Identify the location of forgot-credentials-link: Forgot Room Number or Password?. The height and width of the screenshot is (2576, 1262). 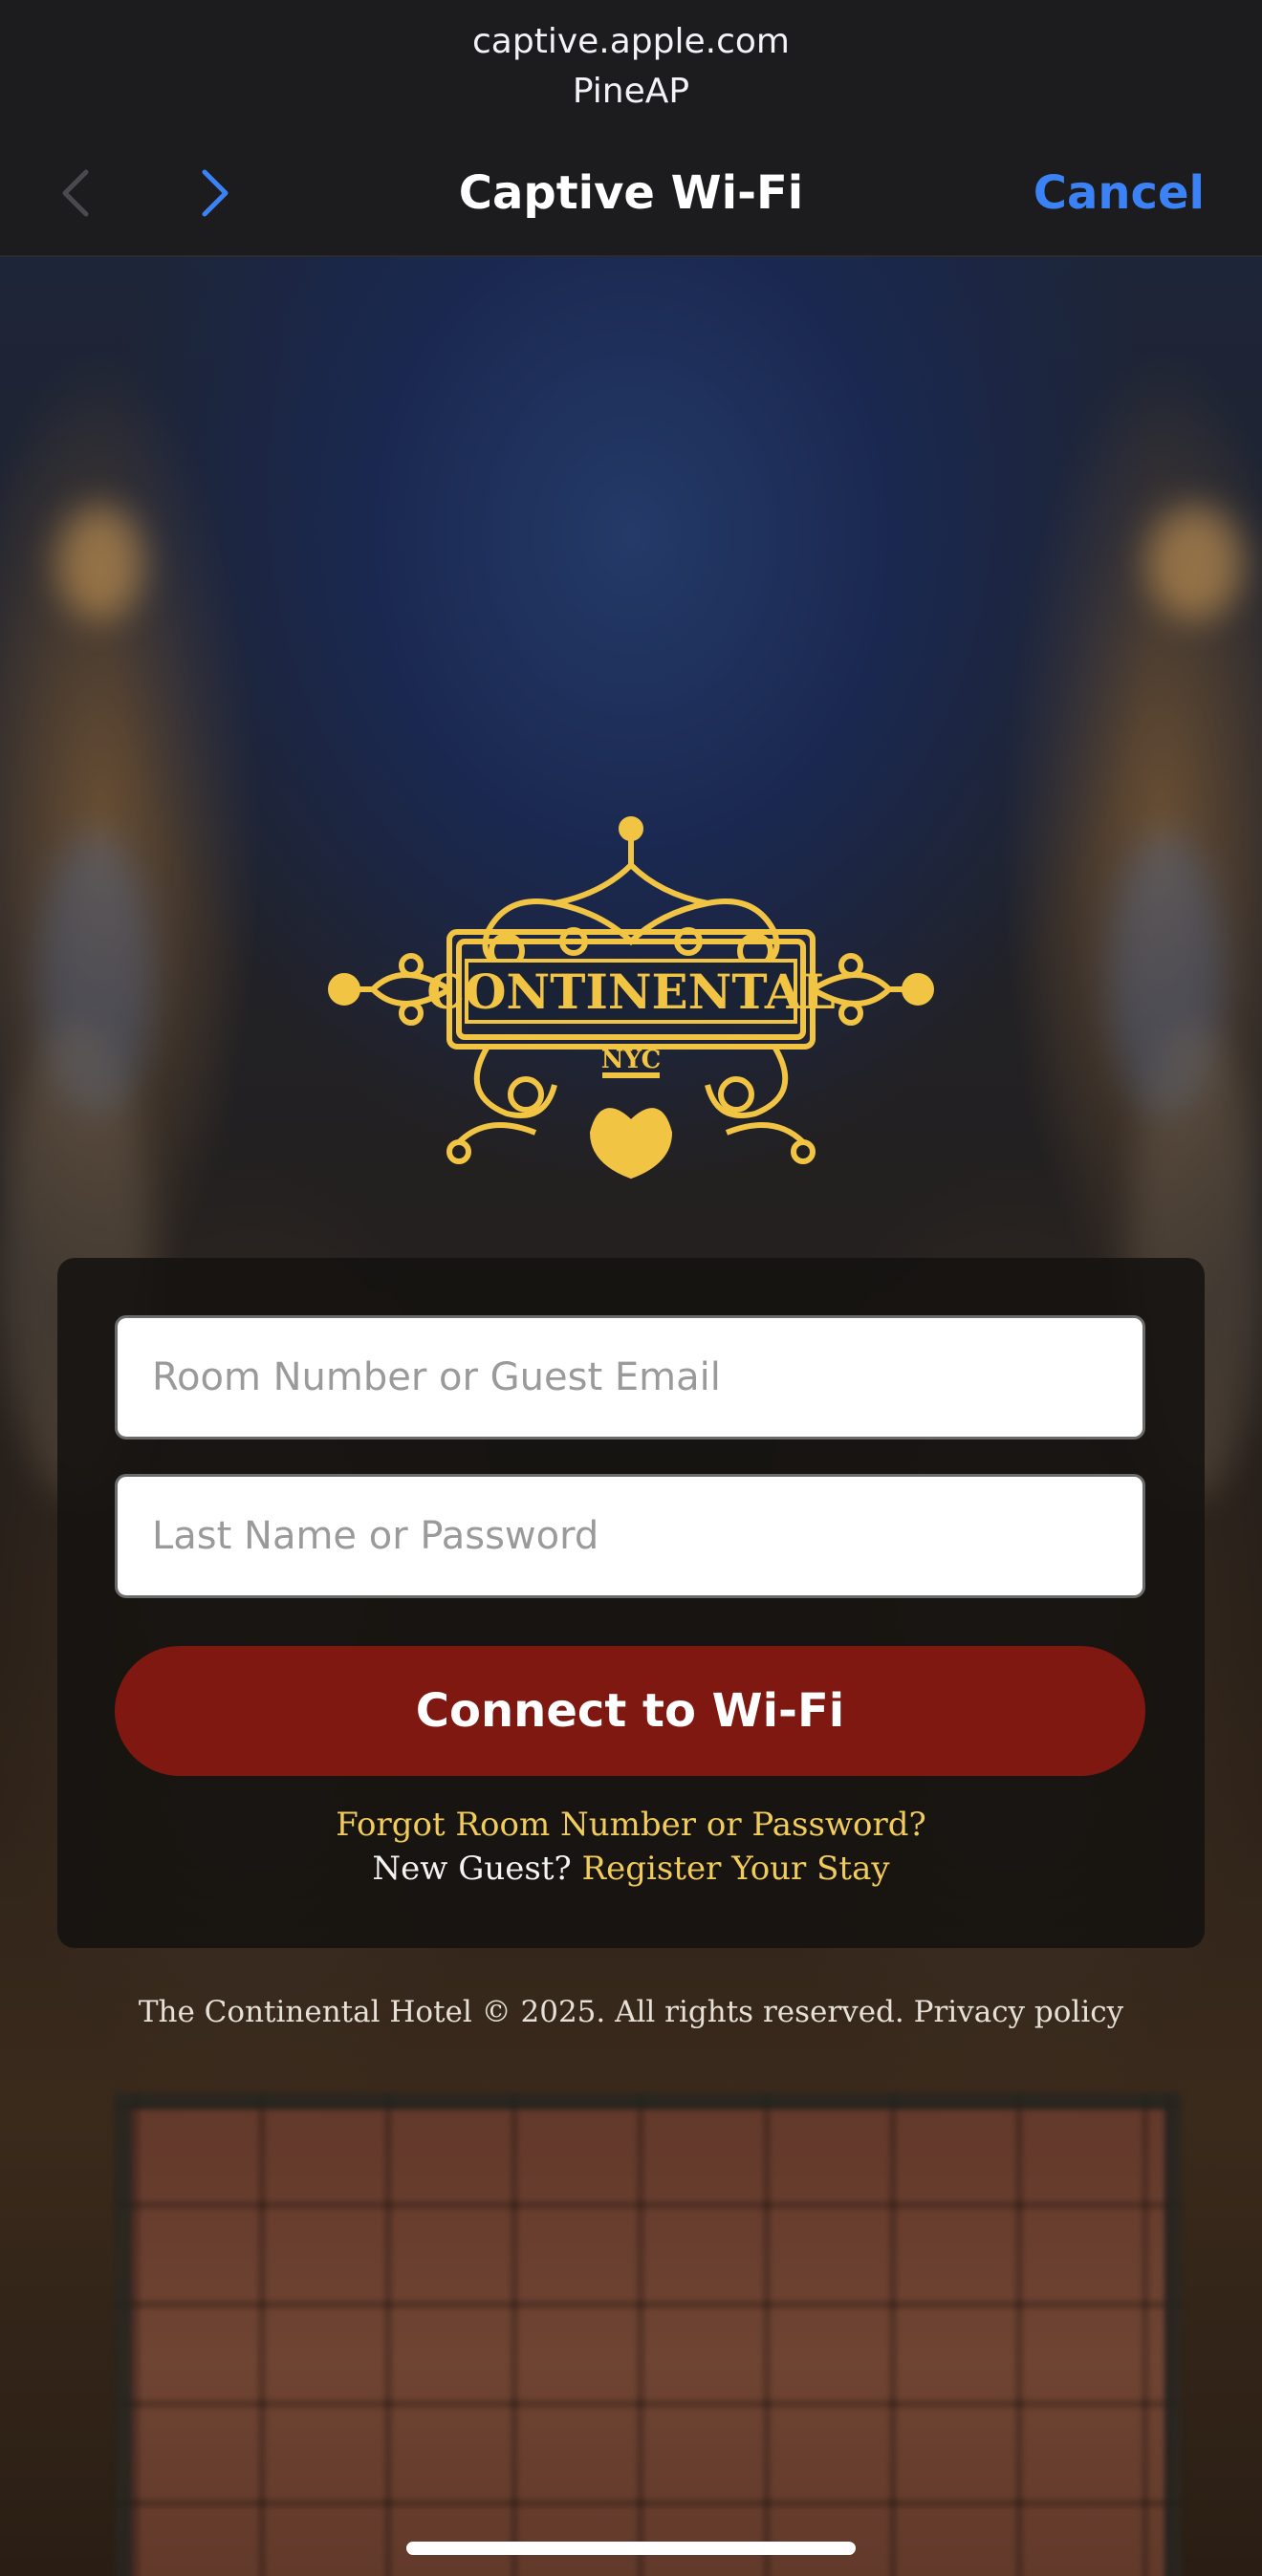
(631, 1825).